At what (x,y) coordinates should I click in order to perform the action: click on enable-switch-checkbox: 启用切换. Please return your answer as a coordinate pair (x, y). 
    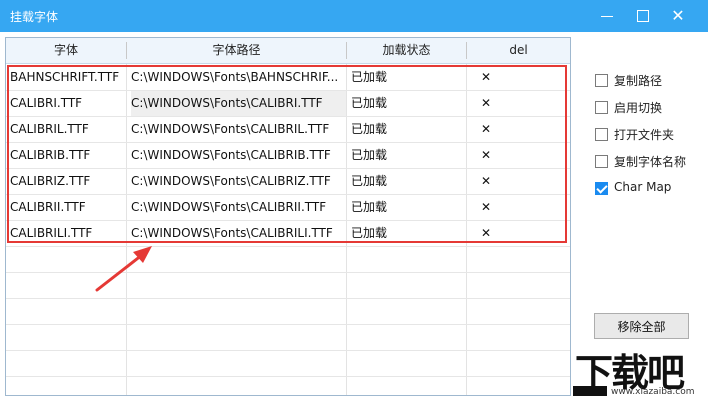
    Looking at the image, I should click on (649, 107).